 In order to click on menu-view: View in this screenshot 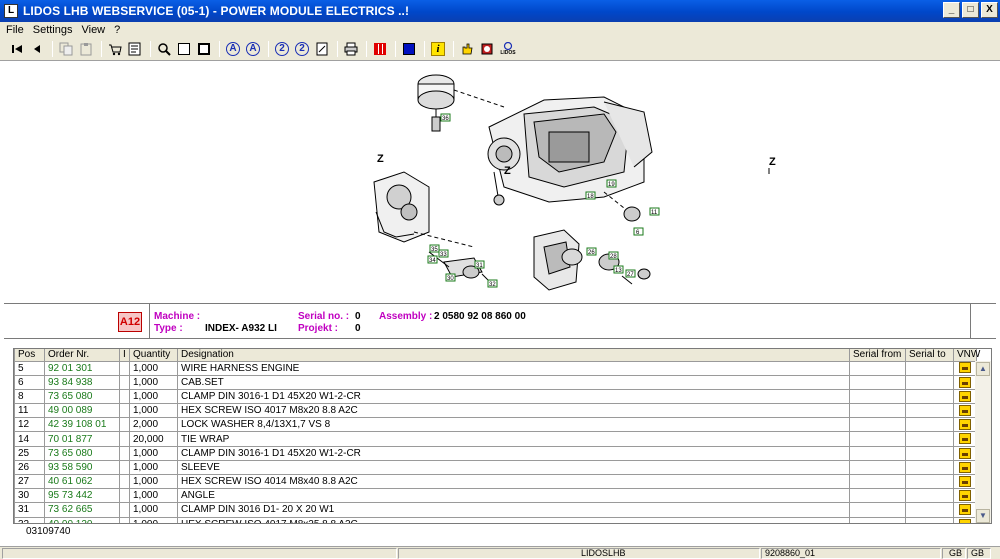, I will do `click(93, 30)`.